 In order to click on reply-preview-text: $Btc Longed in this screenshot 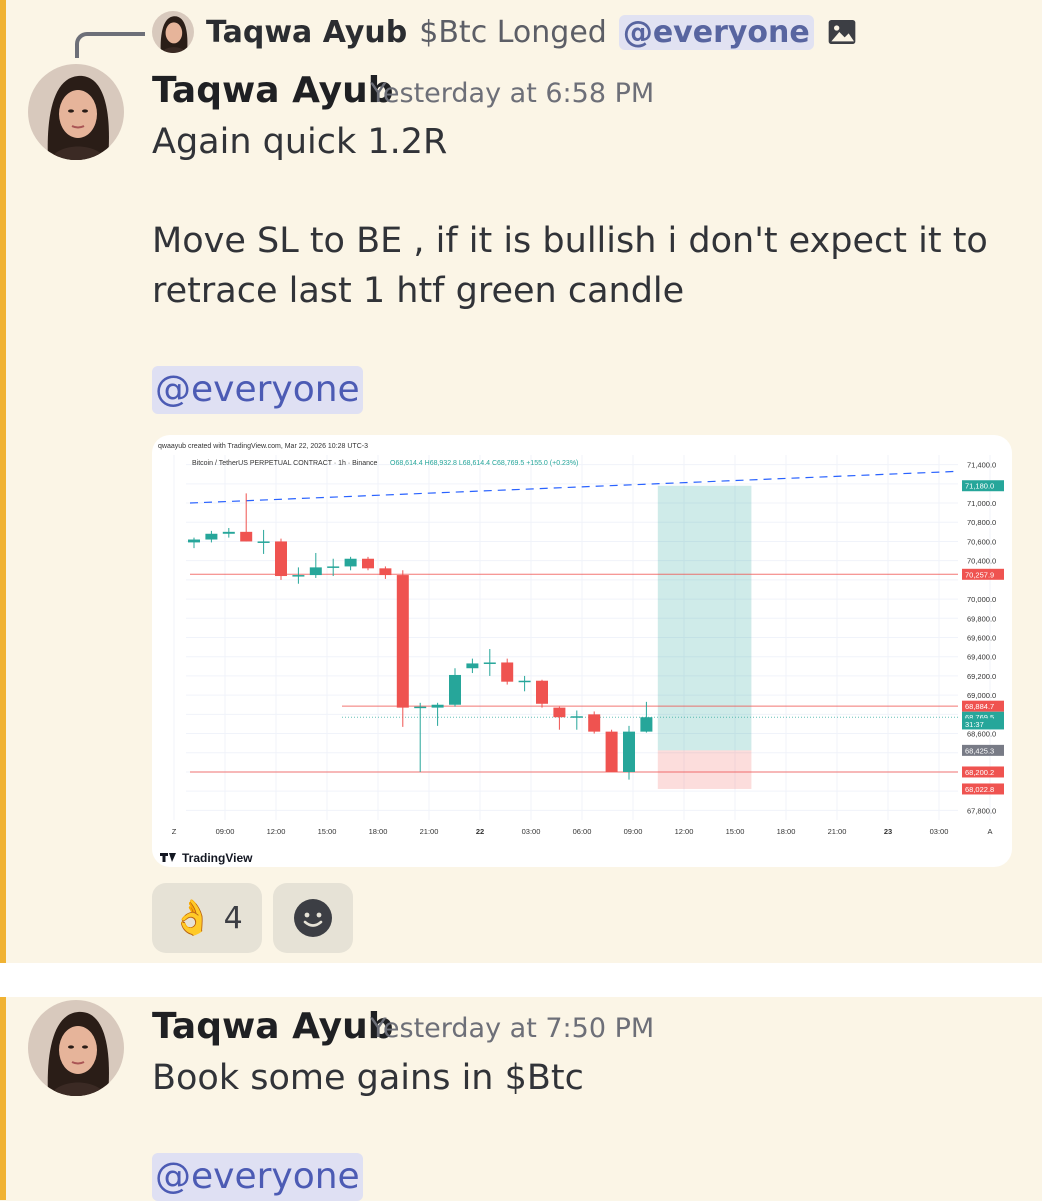, I will do `click(513, 32)`.